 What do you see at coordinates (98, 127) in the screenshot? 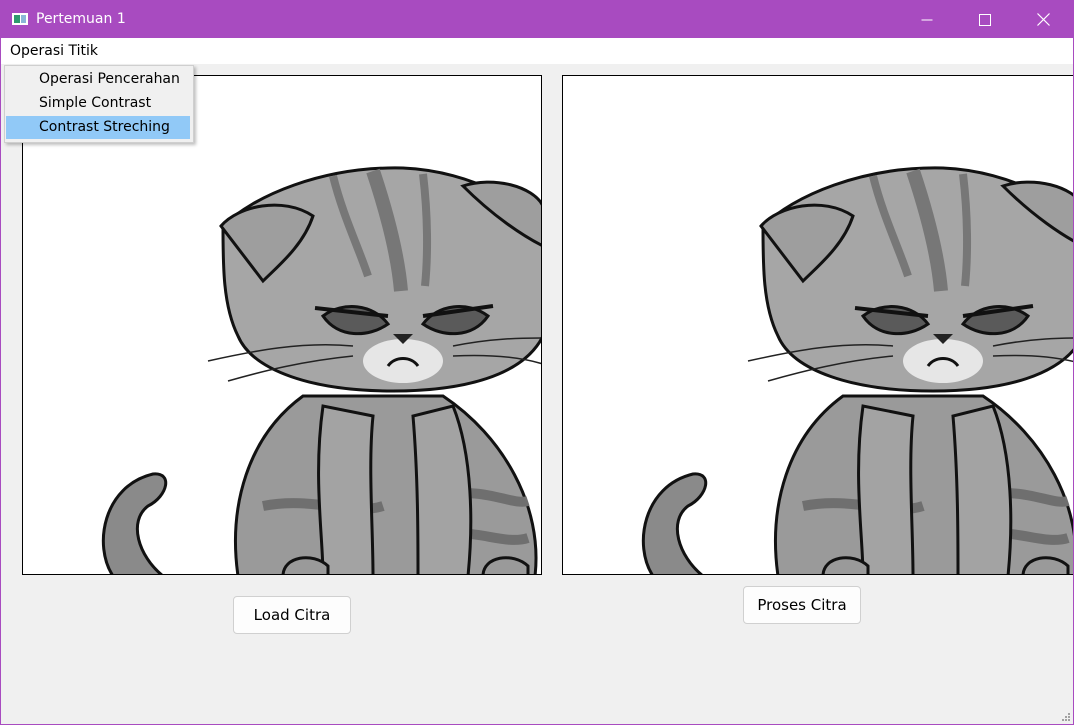
I see `menu-item-contrast-streching: Contrast Streching` at bounding box center [98, 127].